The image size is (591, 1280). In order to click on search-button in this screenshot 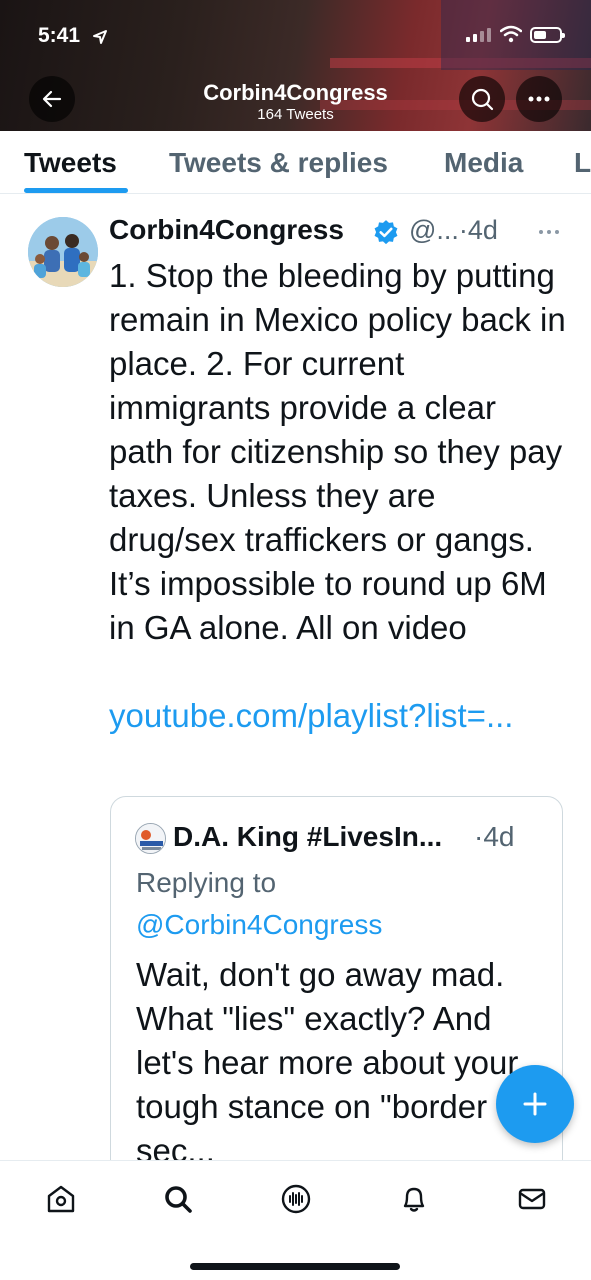, I will do `click(482, 99)`.